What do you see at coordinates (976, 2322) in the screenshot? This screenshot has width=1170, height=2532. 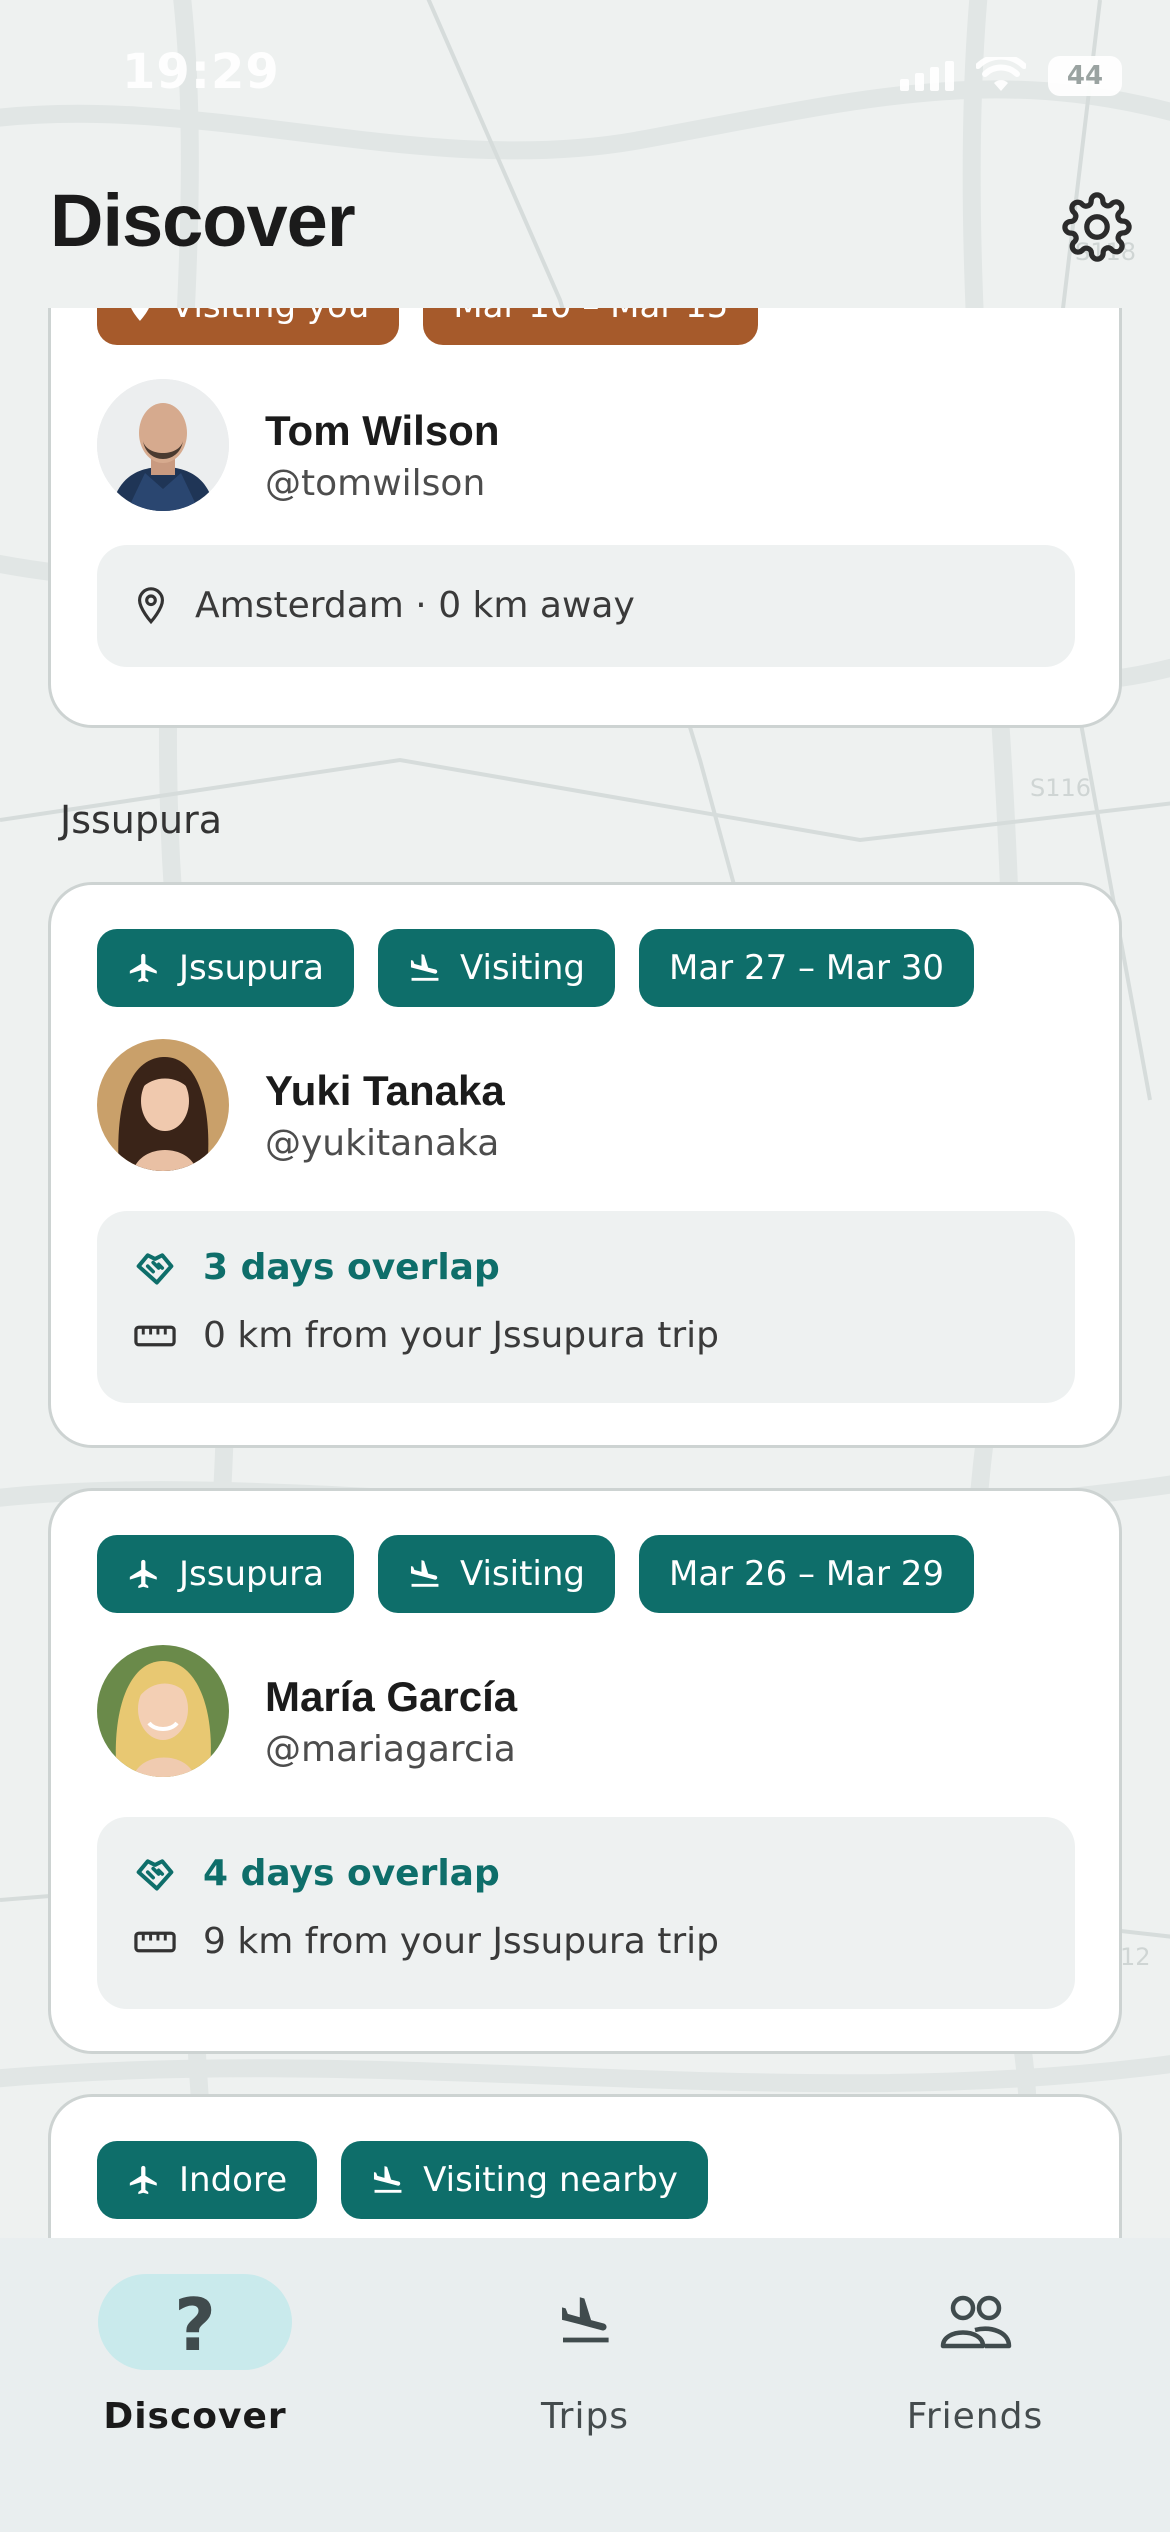 I see `people-icon` at bounding box center [976, 2322].